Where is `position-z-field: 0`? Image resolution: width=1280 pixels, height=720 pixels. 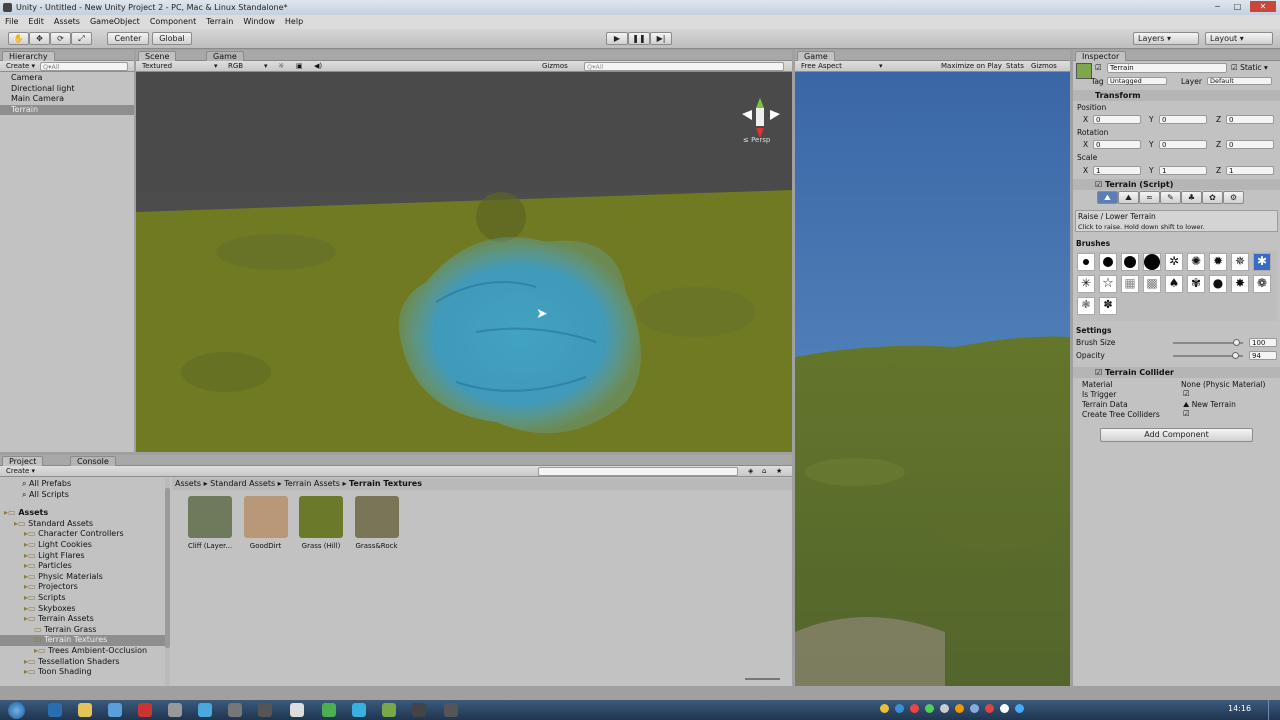 position-z-field: 0 is located at coordinates (1250, 119).